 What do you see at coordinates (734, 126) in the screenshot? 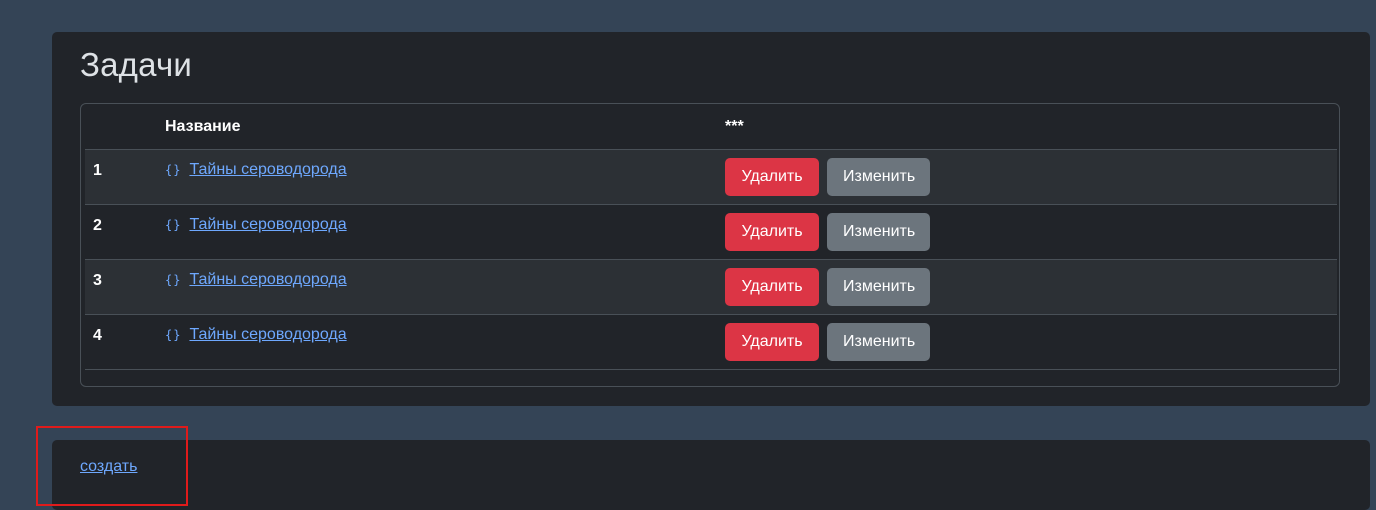
I see `header-actions: ***` at bounding box center [734, 126].